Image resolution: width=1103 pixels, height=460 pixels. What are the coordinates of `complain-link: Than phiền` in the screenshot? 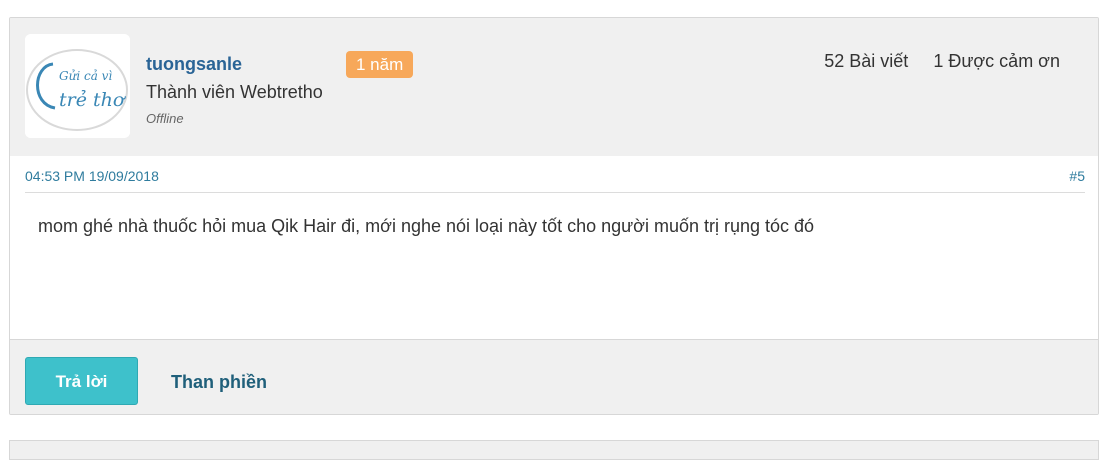 It's located at (219, 382).